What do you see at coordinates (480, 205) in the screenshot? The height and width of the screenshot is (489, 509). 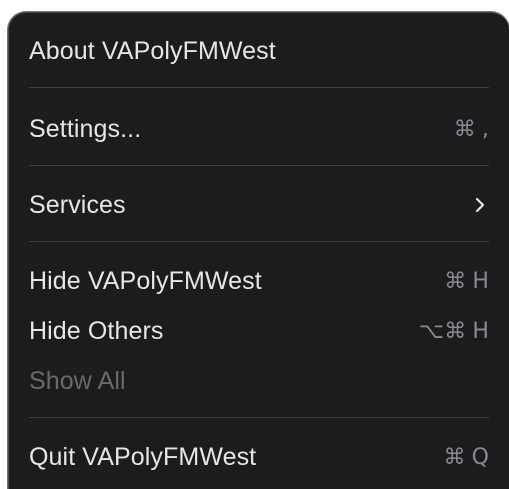 I see `chevron-right-icon` at bounding box center [480, 205].